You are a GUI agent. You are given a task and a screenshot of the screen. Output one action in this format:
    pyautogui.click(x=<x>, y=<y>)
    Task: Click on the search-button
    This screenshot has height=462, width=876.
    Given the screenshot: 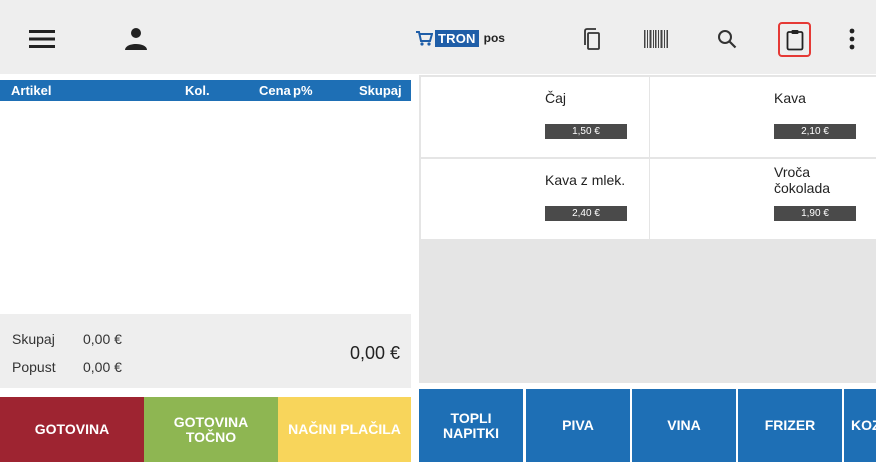 What is the action you would take?
    pyautogui.click(x=727, y=39)
    